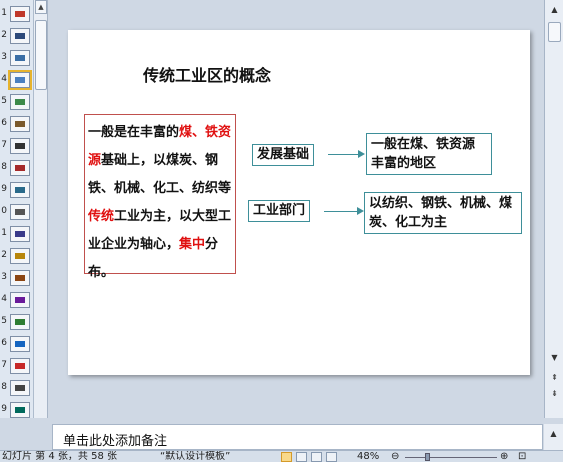 The height and width of the screenshot is (462, 563). Describe the element at coordinates (522, 456) in the screenshot. I see `fit-slide-icon: ⊡` at that location.